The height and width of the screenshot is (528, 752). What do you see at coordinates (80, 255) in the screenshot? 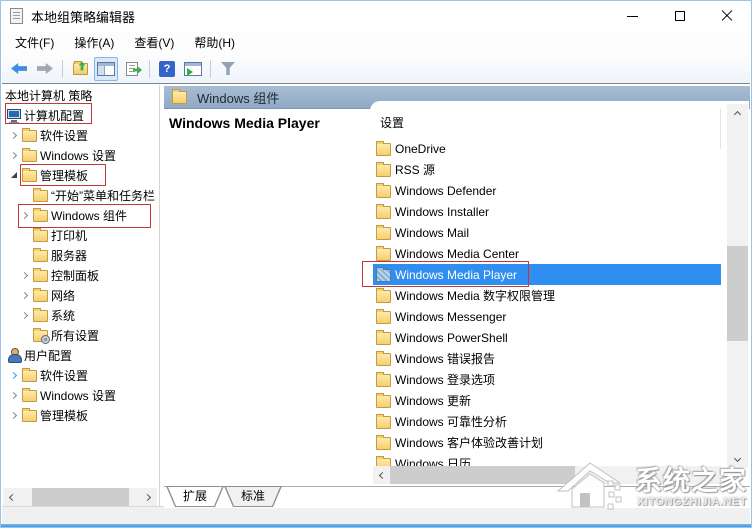
I see `tree-item: 服务器` at bounding box center [80, 255].